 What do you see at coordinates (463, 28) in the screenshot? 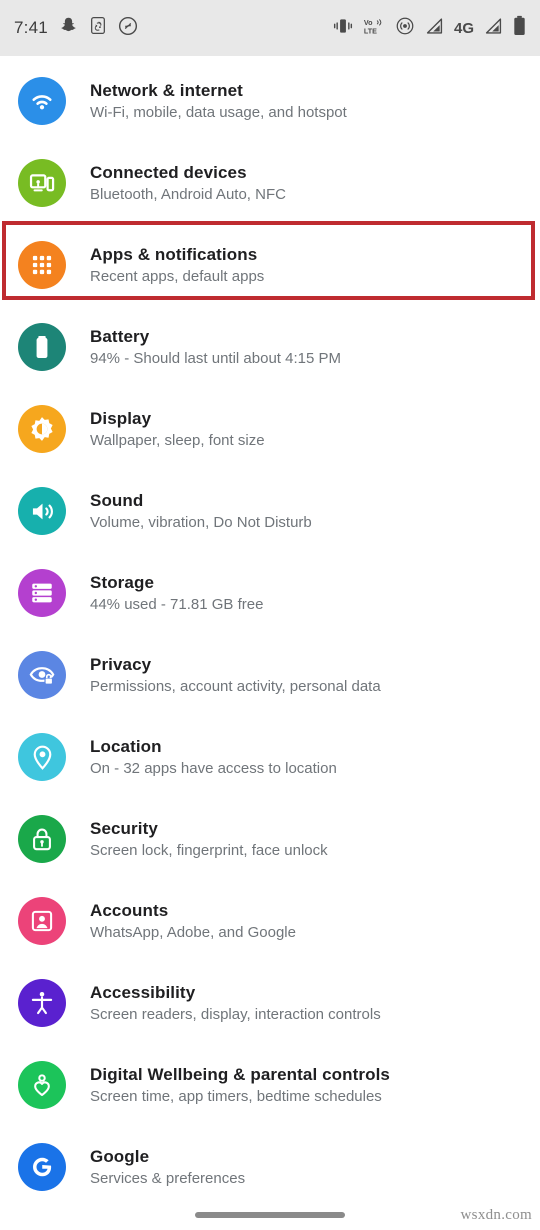
I see `network-4g-icon: 4G` at bounding box center [463, 28].